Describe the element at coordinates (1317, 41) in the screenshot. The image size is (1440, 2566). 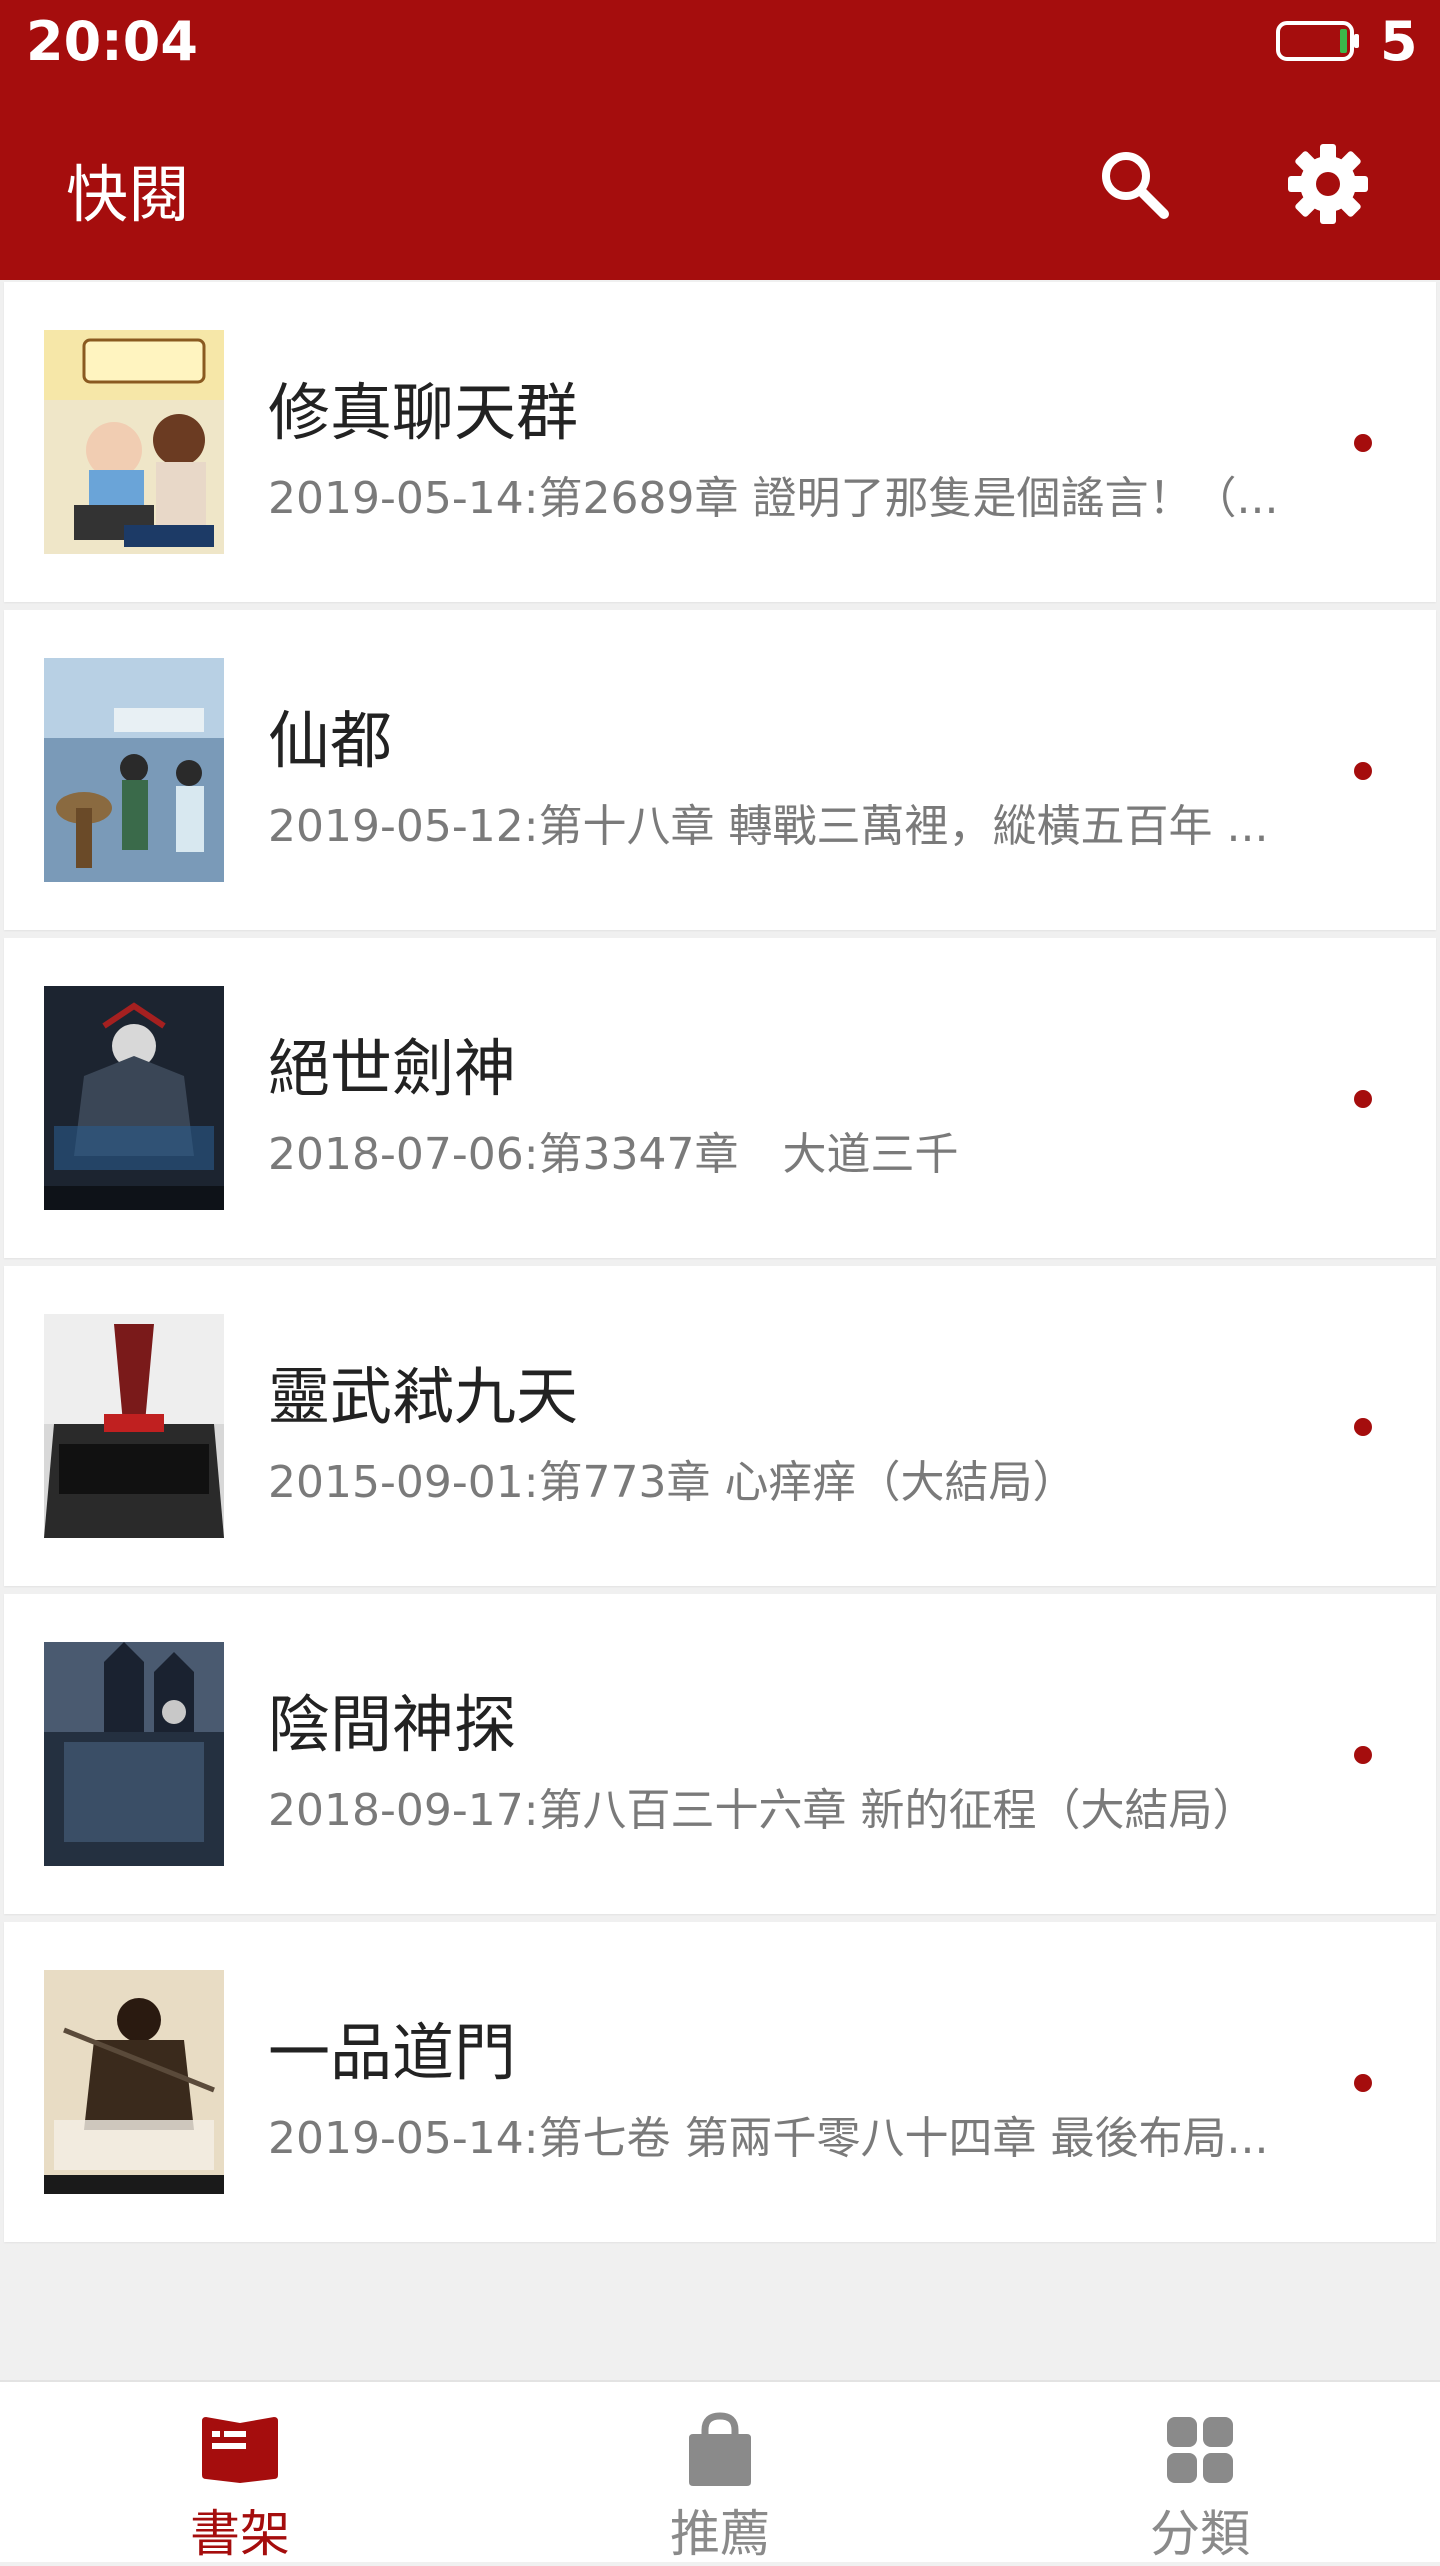
I see `battery-icon` at that location.